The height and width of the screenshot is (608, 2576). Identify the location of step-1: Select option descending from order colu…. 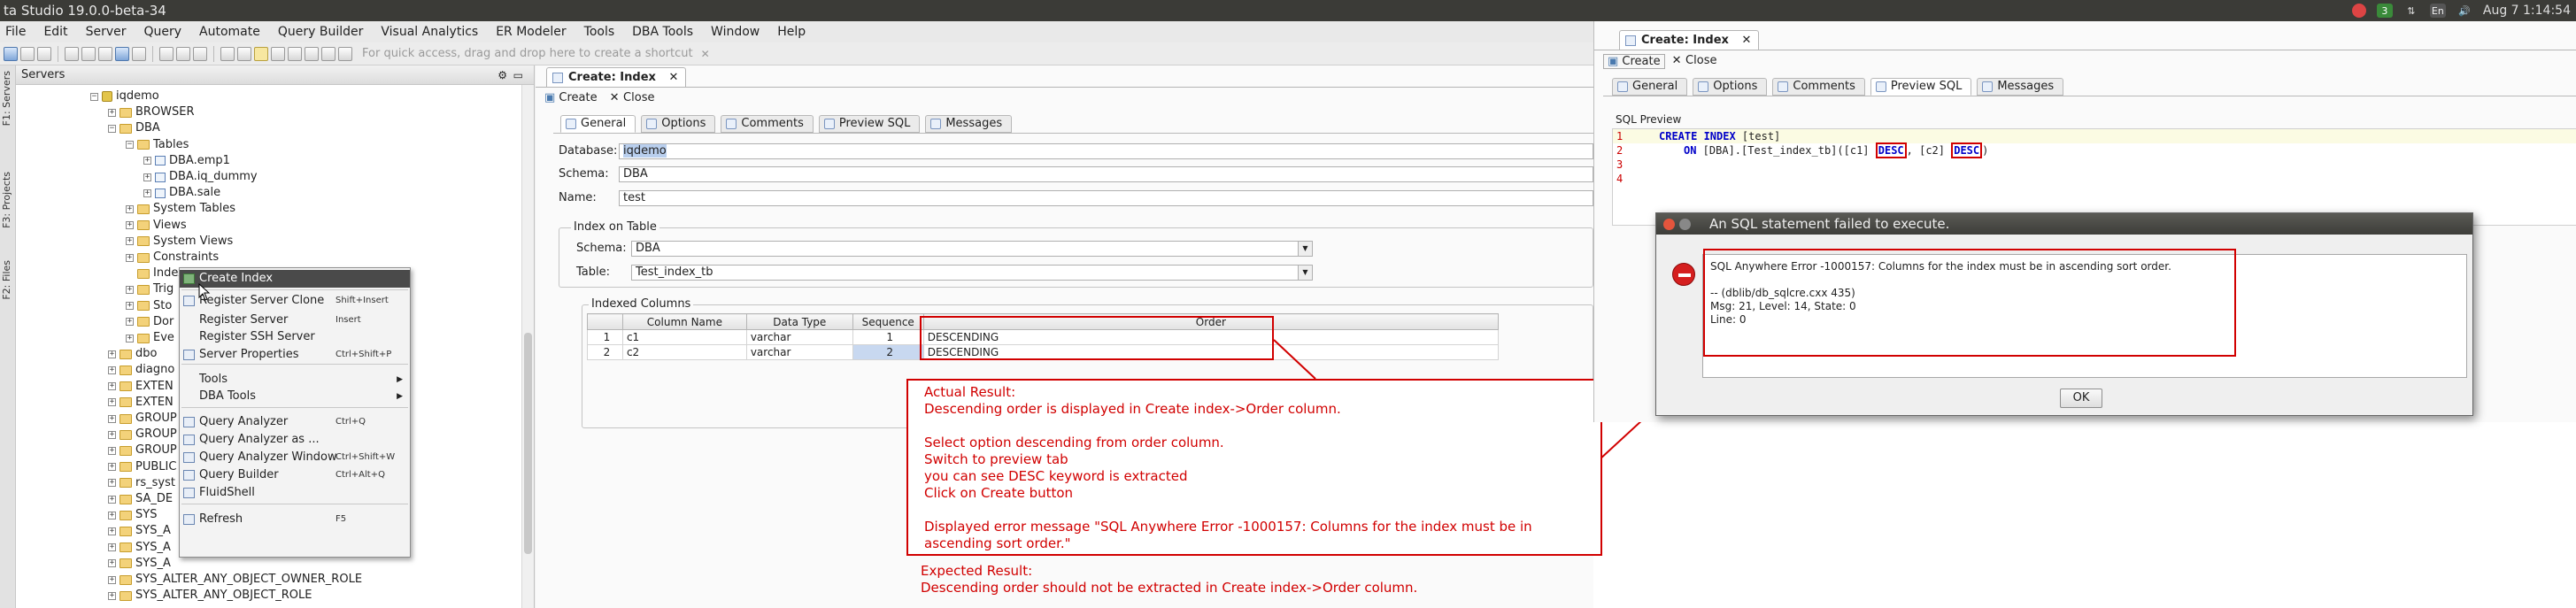
(1074, 442).